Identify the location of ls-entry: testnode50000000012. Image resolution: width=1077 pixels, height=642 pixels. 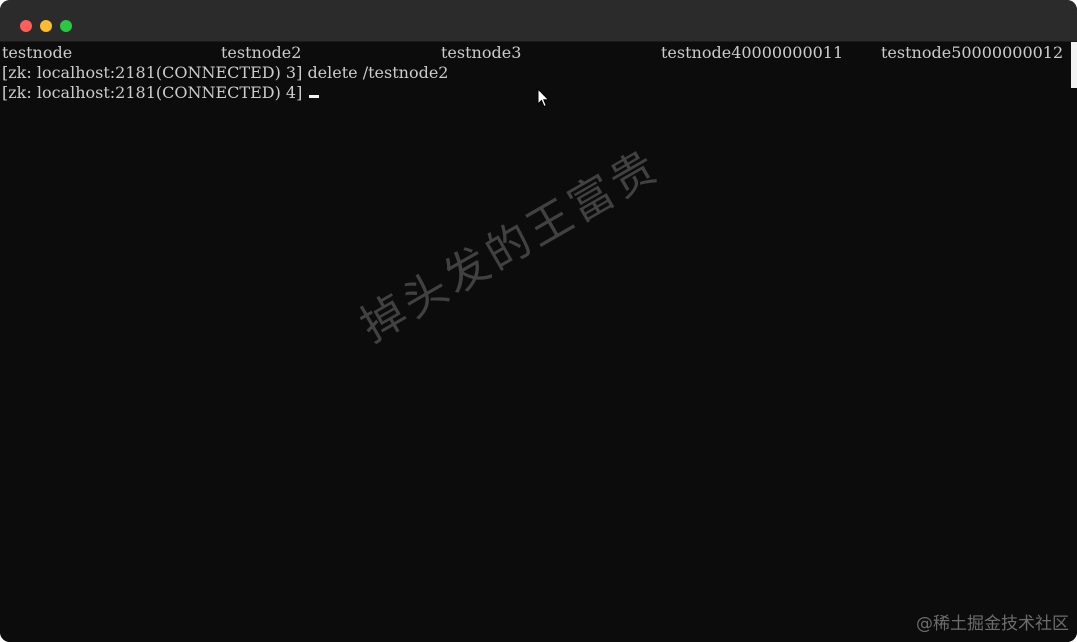
(972, 52).